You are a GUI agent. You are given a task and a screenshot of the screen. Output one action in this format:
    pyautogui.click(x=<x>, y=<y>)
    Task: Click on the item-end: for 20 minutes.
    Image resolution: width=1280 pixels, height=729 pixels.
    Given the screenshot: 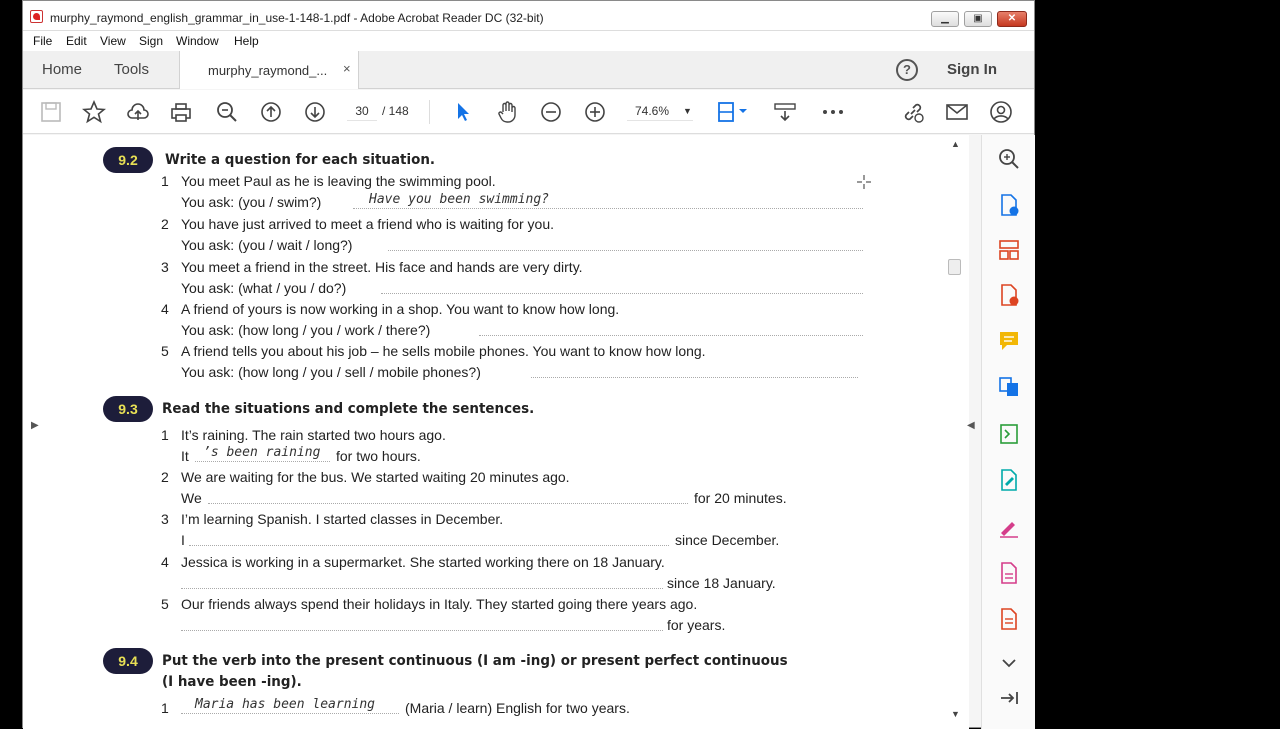 What is the action you would take?
    pyautogui.click(x=740, y=498)
    